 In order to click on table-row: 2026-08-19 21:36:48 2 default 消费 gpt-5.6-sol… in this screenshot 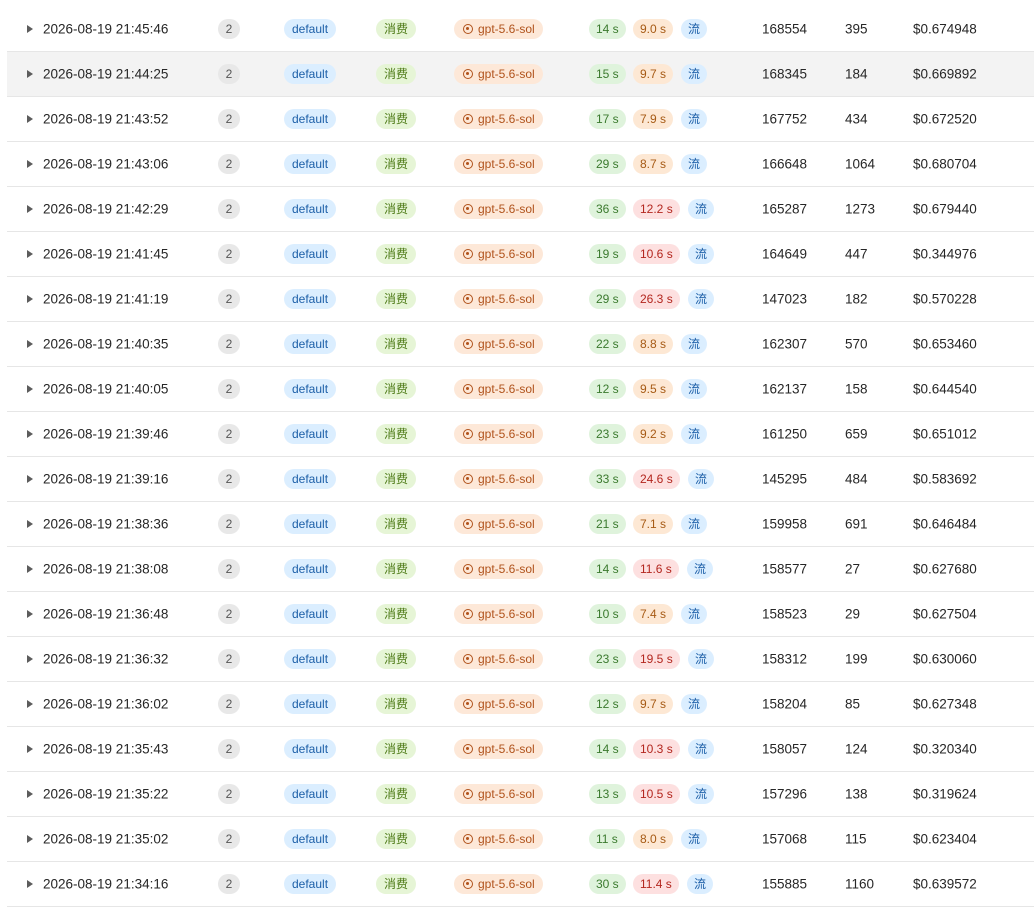, I will do `click(520, 614)`.